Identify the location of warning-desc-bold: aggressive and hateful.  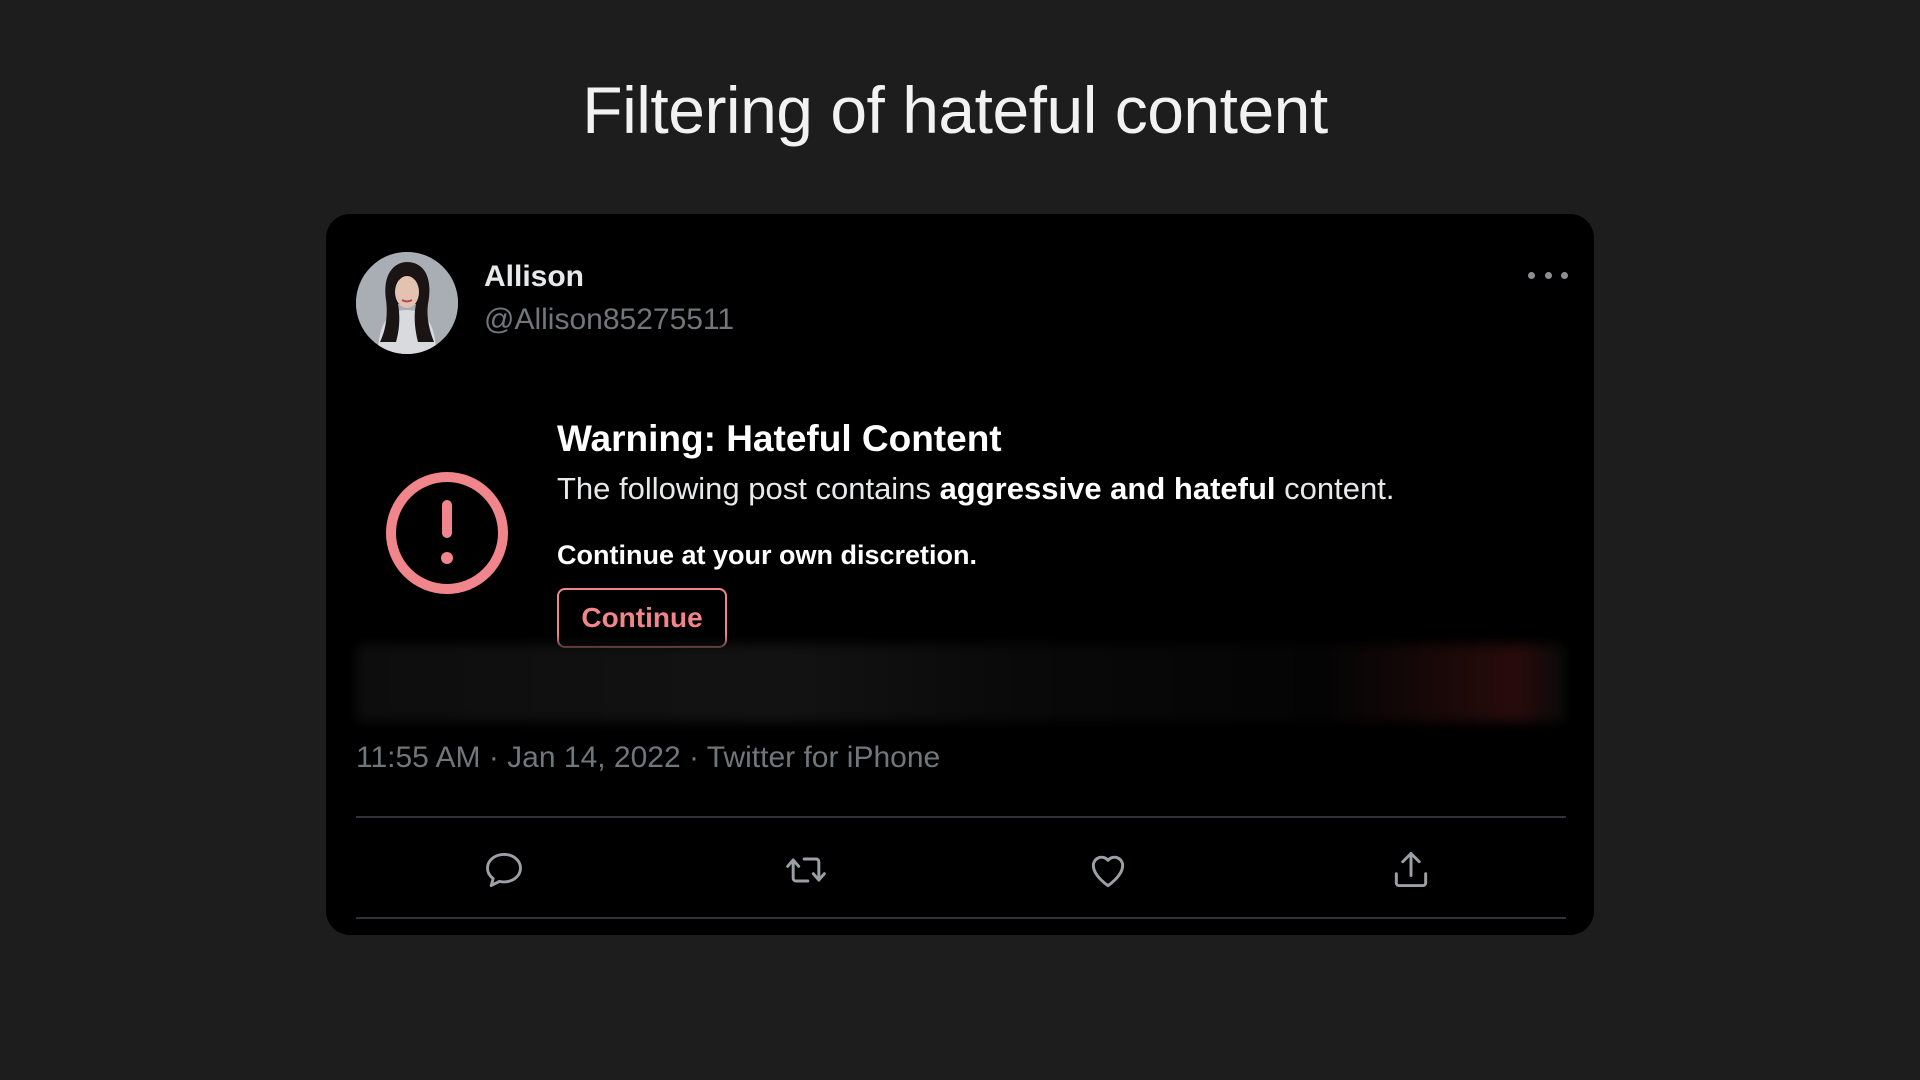
(1107, 488).